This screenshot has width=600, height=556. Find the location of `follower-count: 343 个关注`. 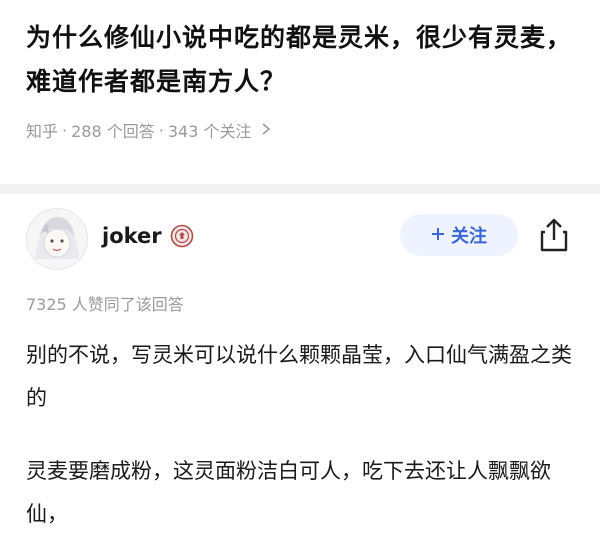

follower-count: 343 个关注 is located at coordinates (209, 131).